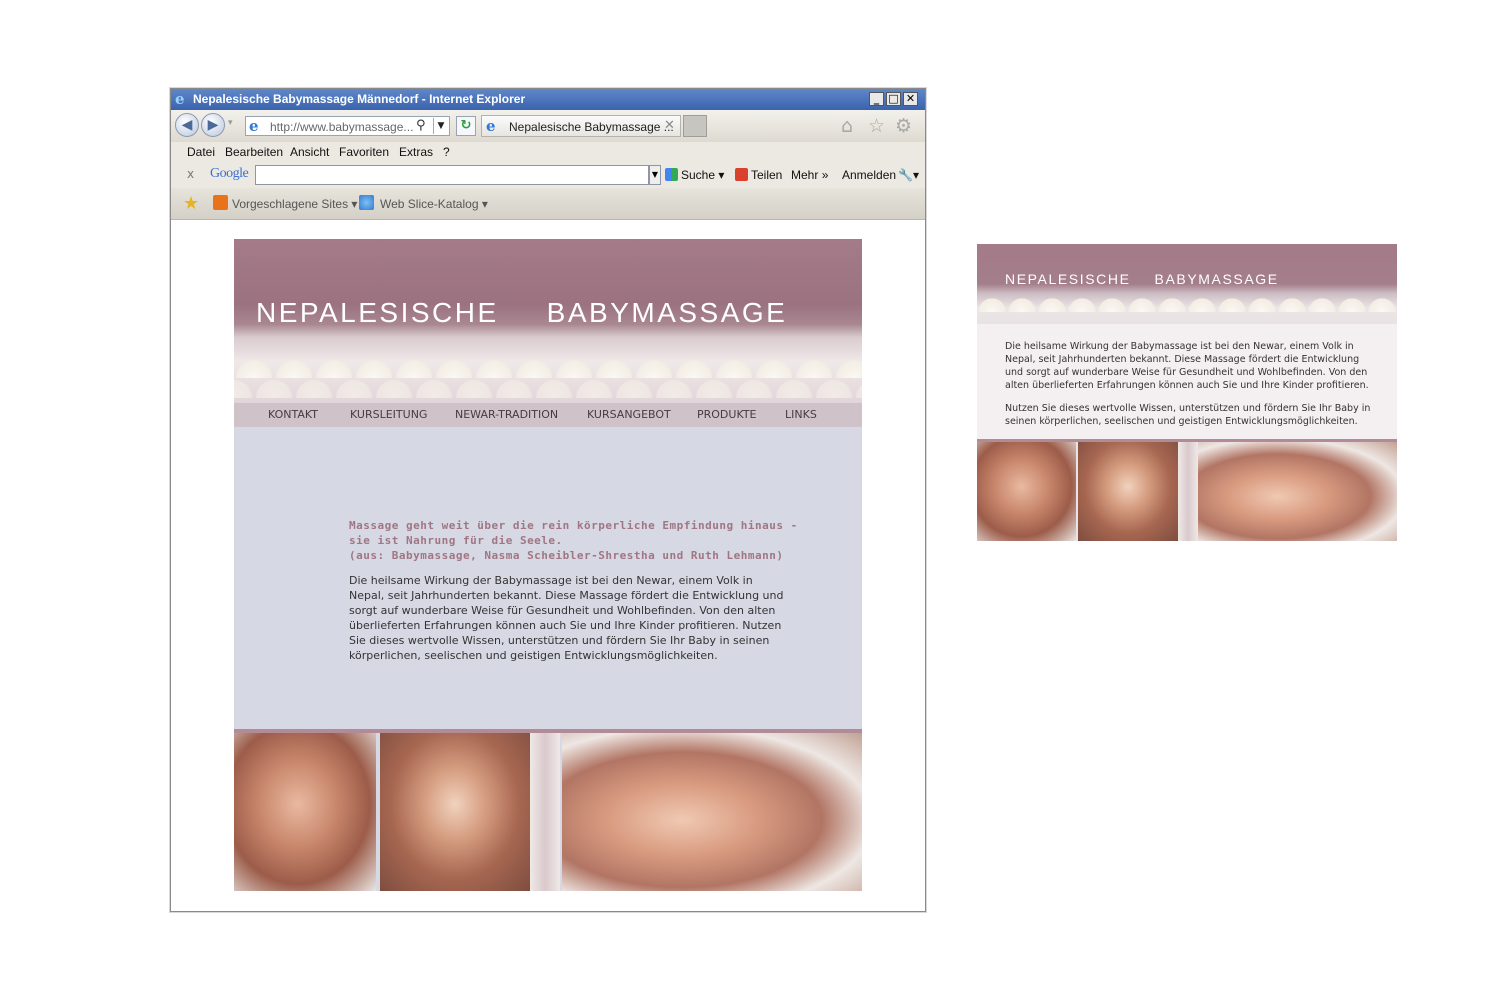  I want to click on home-icon: ⌂, so click(847, 126).